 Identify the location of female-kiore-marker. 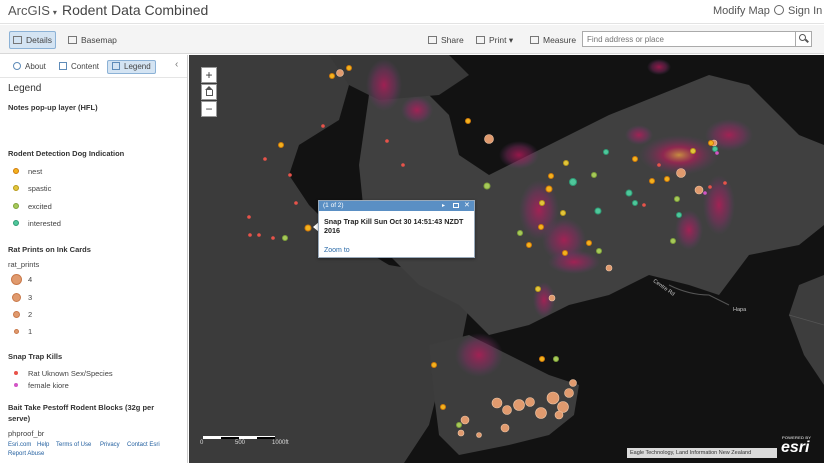
(717, 153).